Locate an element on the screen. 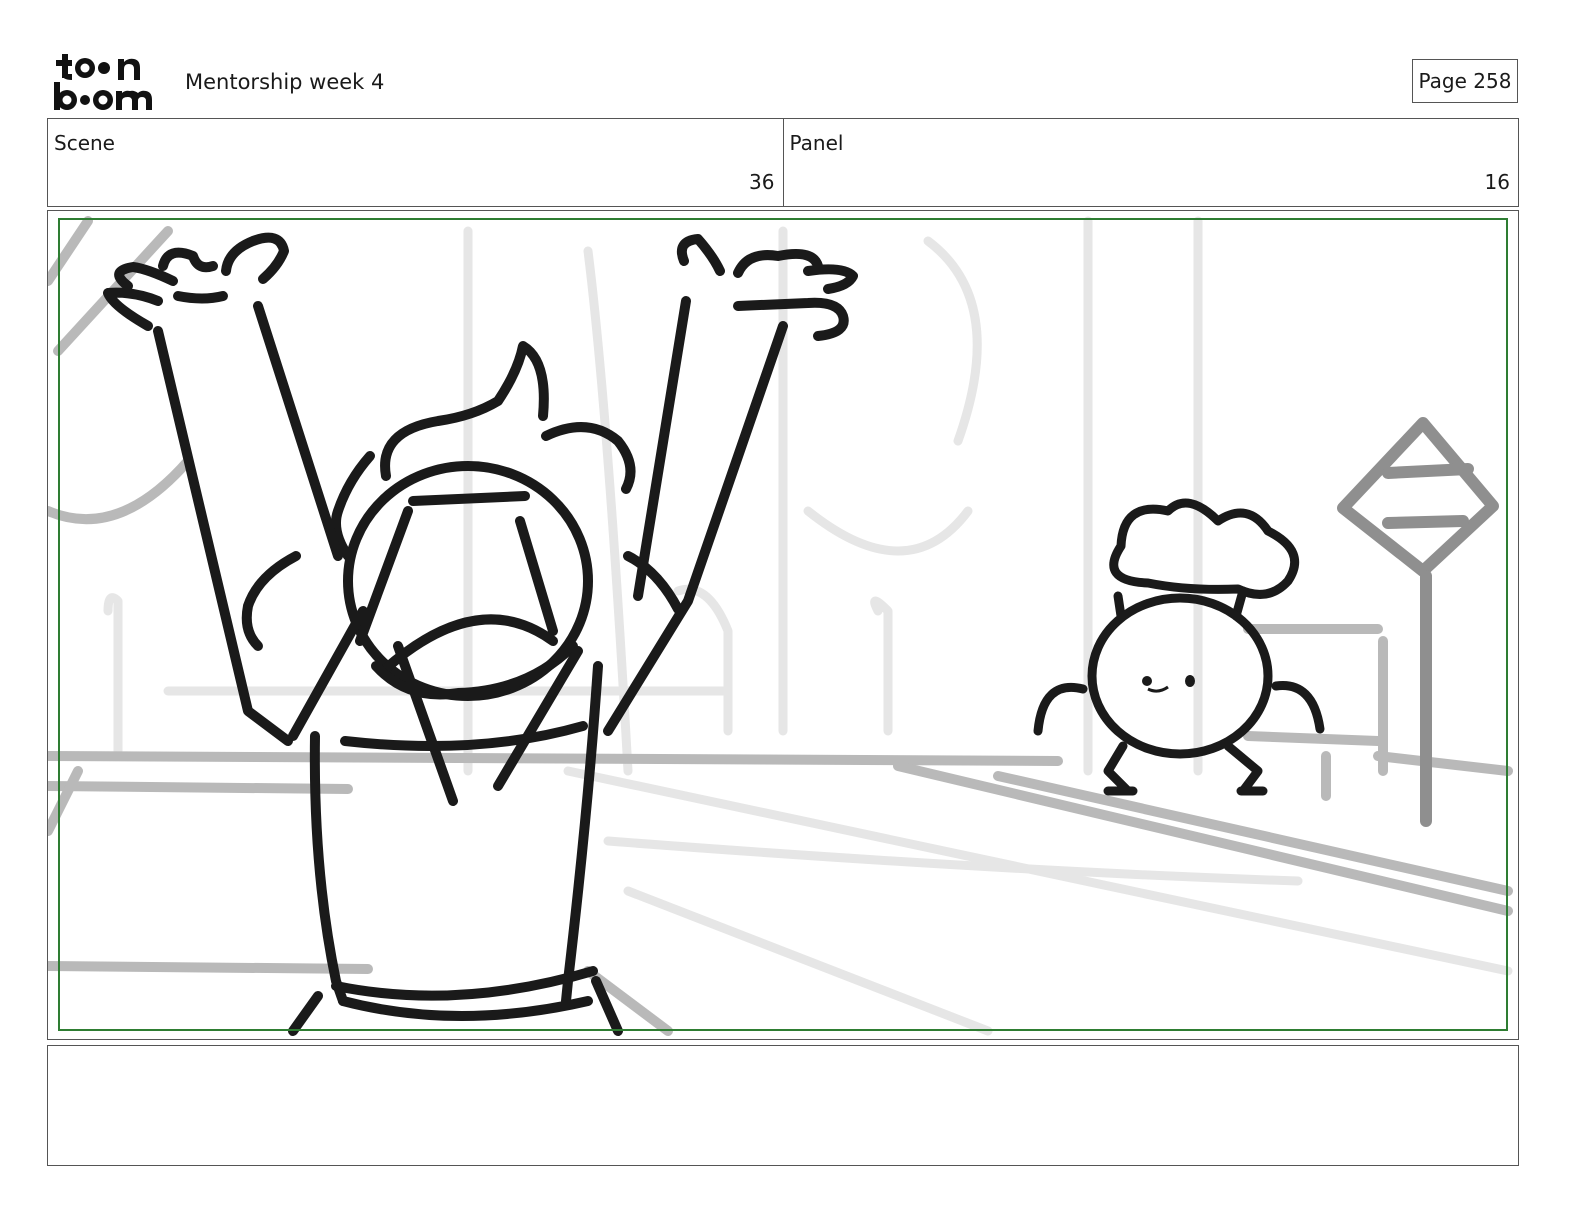 The image size is (1584, 1224). panel-caption-box is located at coordinates (783, 1105).